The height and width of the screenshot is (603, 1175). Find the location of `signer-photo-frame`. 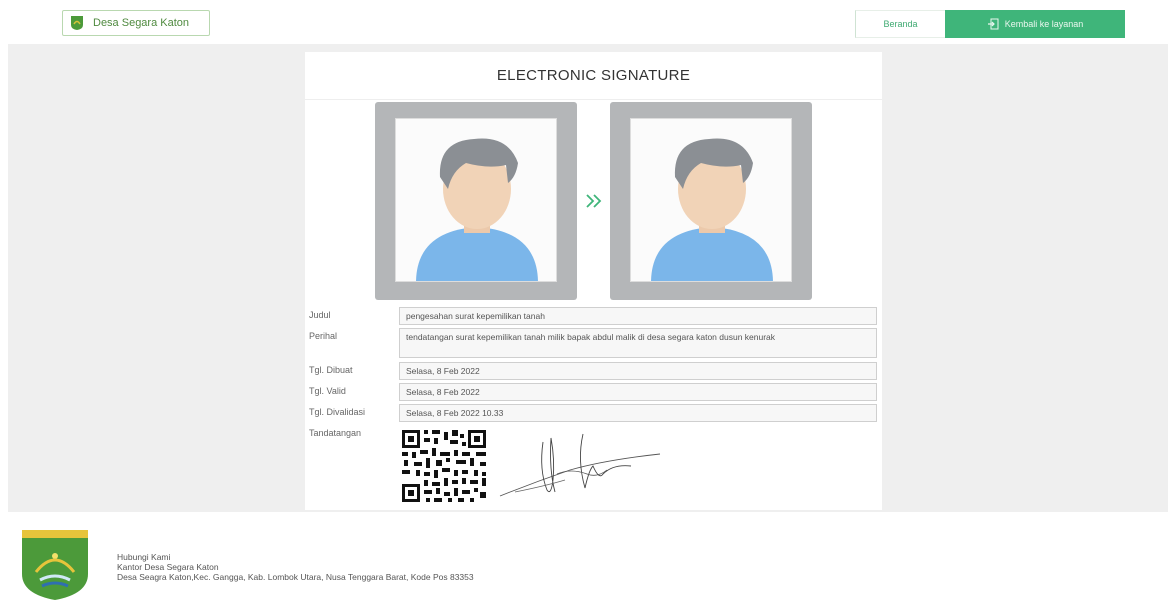

signer-photo-frame is located at coordinates (476, 201).